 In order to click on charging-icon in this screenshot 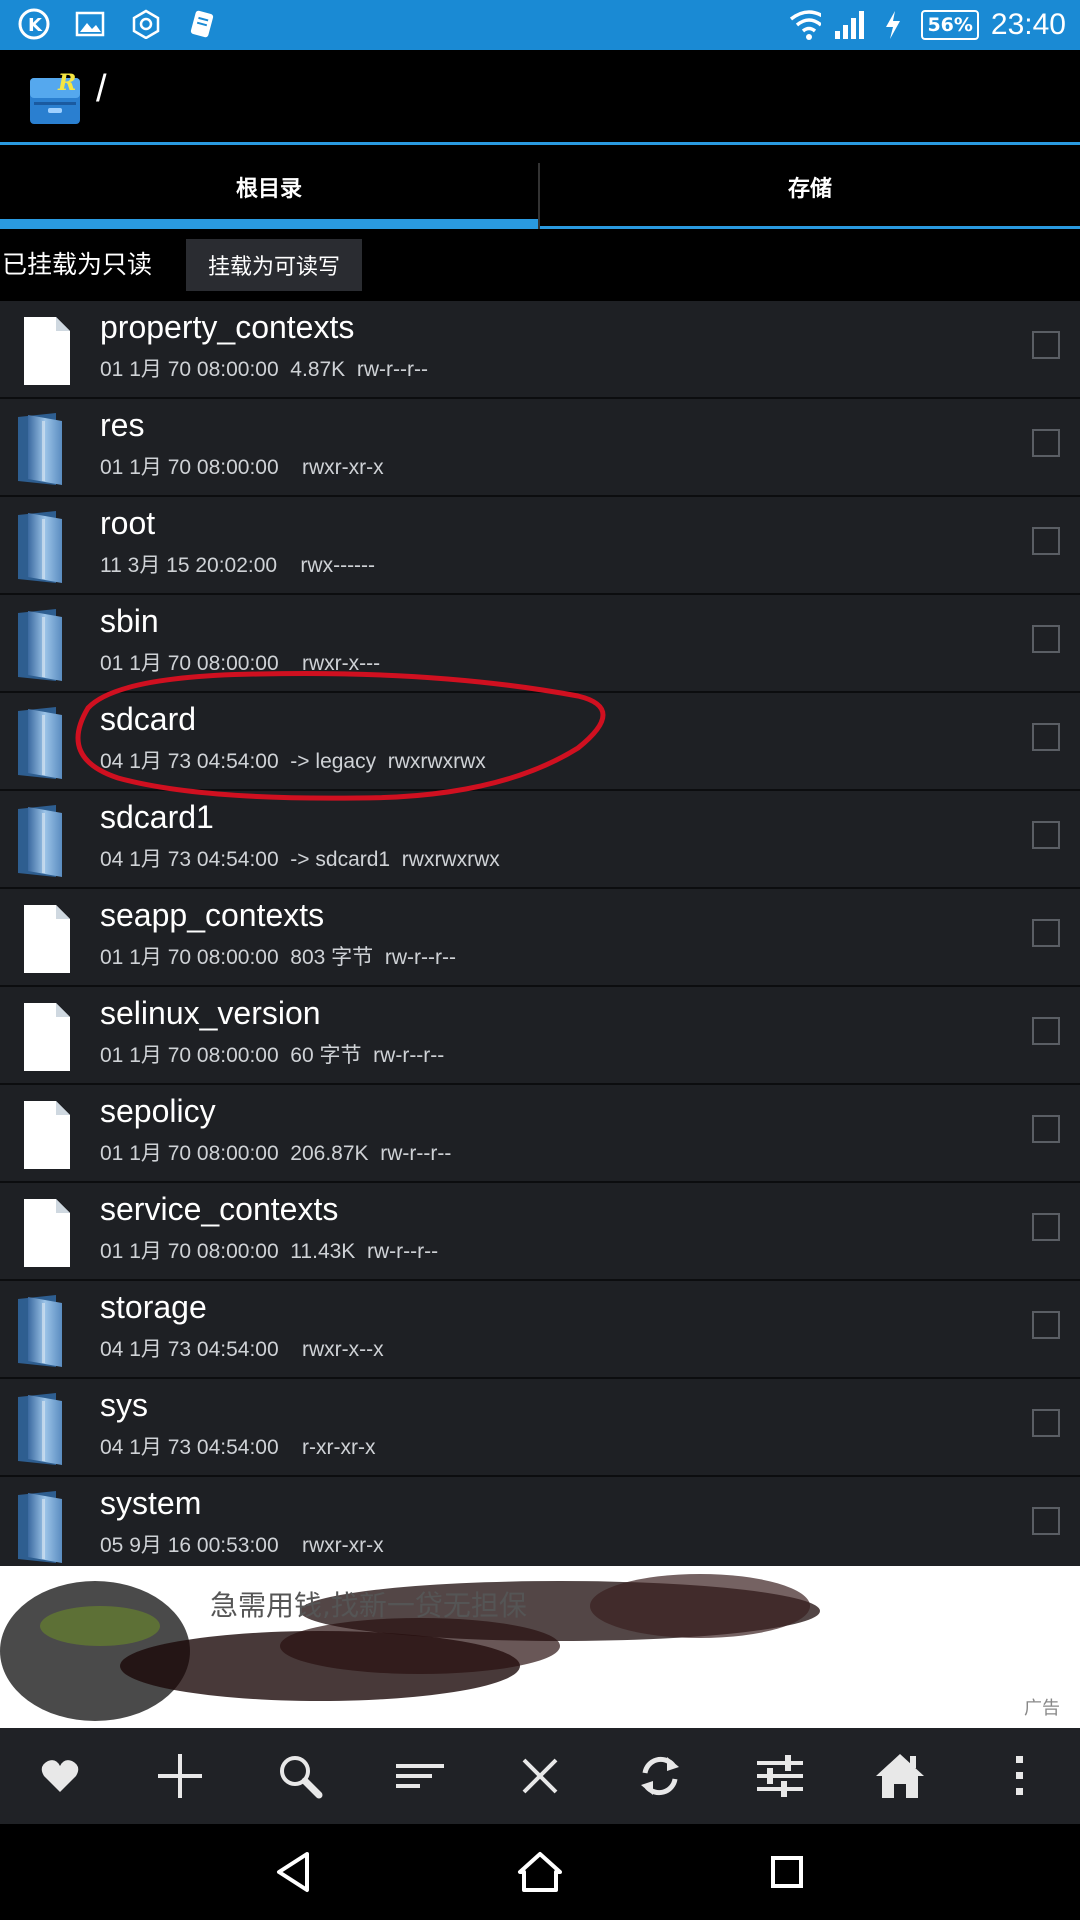, I will do `click(893, 25)`.